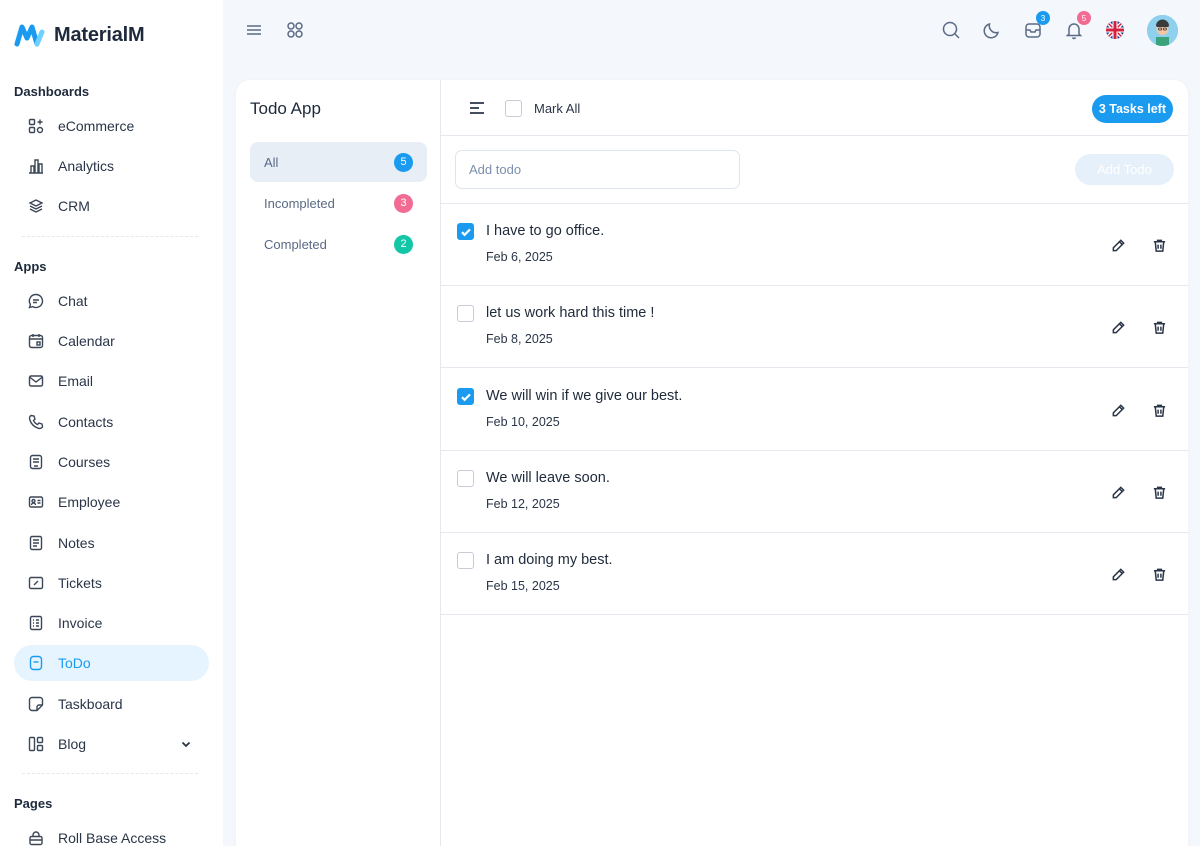 The width and height of the screenshot is (1200, 846). Describe the element at coordinates (814, 170) in the screenshot. I see `add-todo-row: Add Todo` at that location.